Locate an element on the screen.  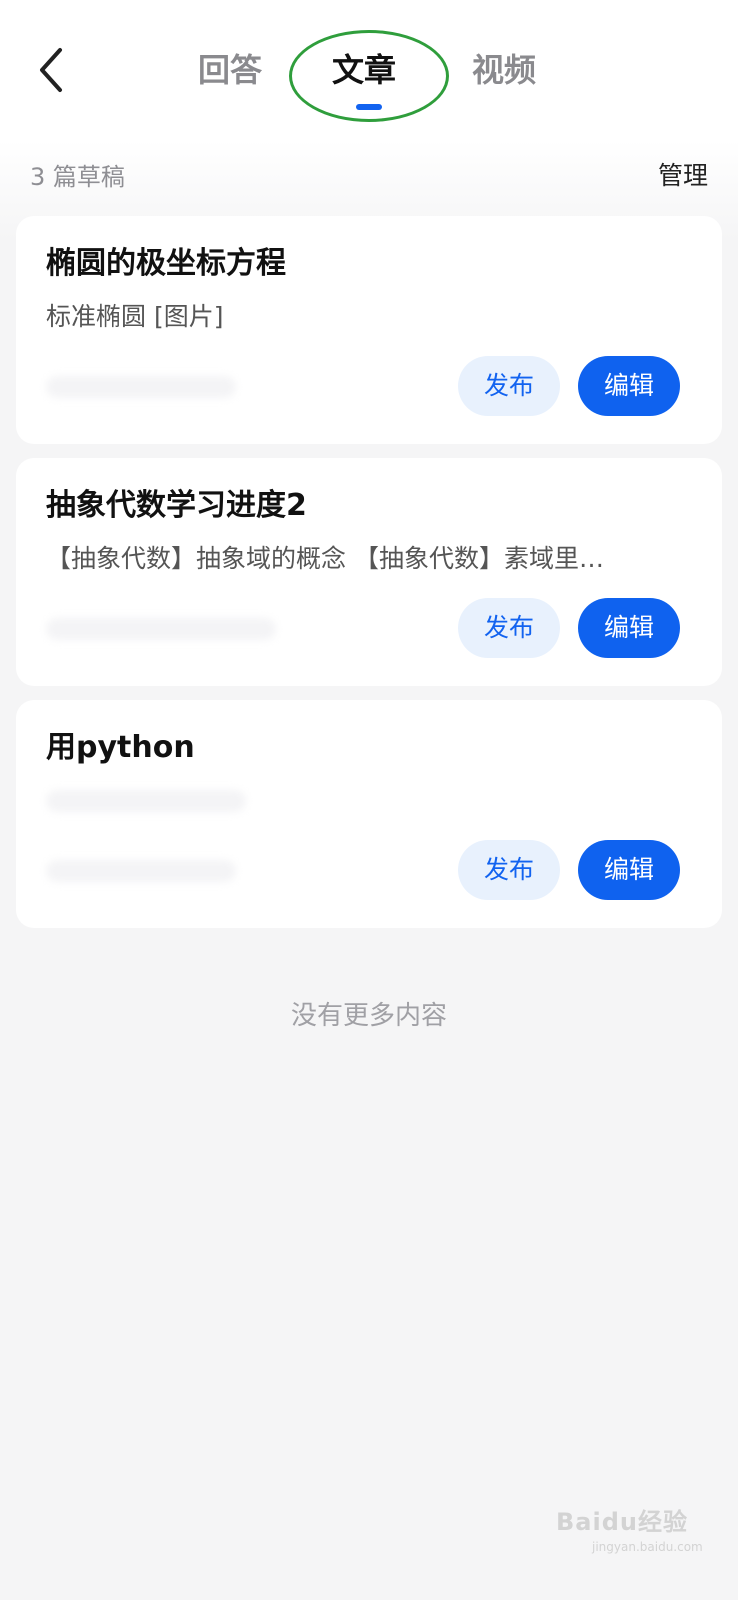
active-tab-indicator is located at coordinates (369, 107).